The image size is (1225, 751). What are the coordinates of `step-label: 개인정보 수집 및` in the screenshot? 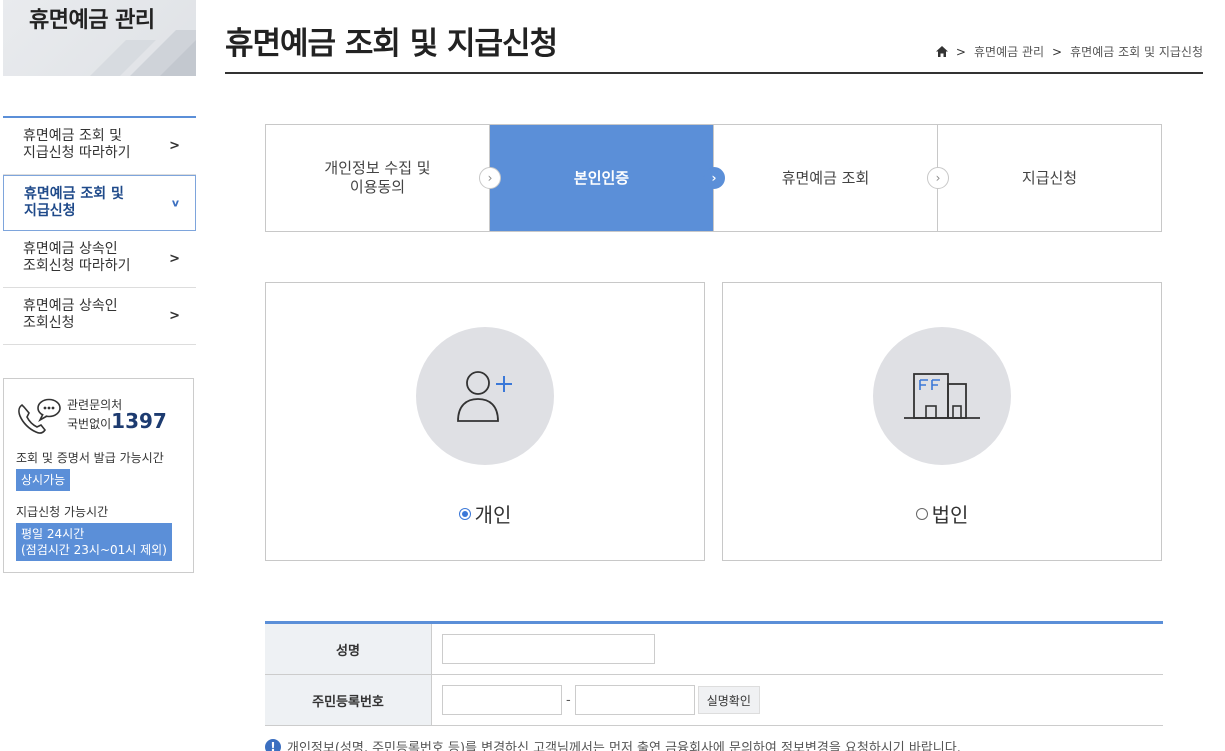 It's located at (377, 168).